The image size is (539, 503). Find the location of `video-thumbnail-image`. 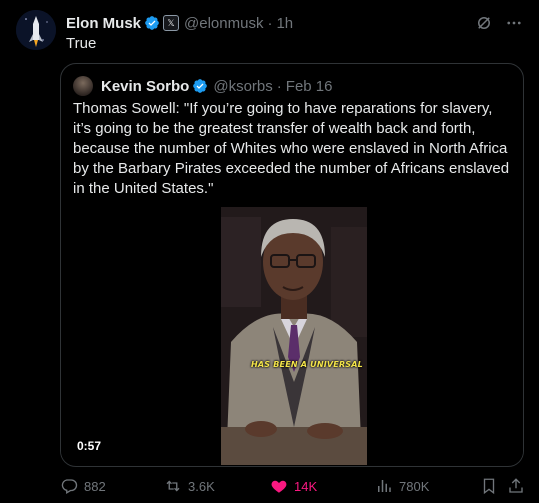

video-thumbnail-image is located at coordinates (294, 336).